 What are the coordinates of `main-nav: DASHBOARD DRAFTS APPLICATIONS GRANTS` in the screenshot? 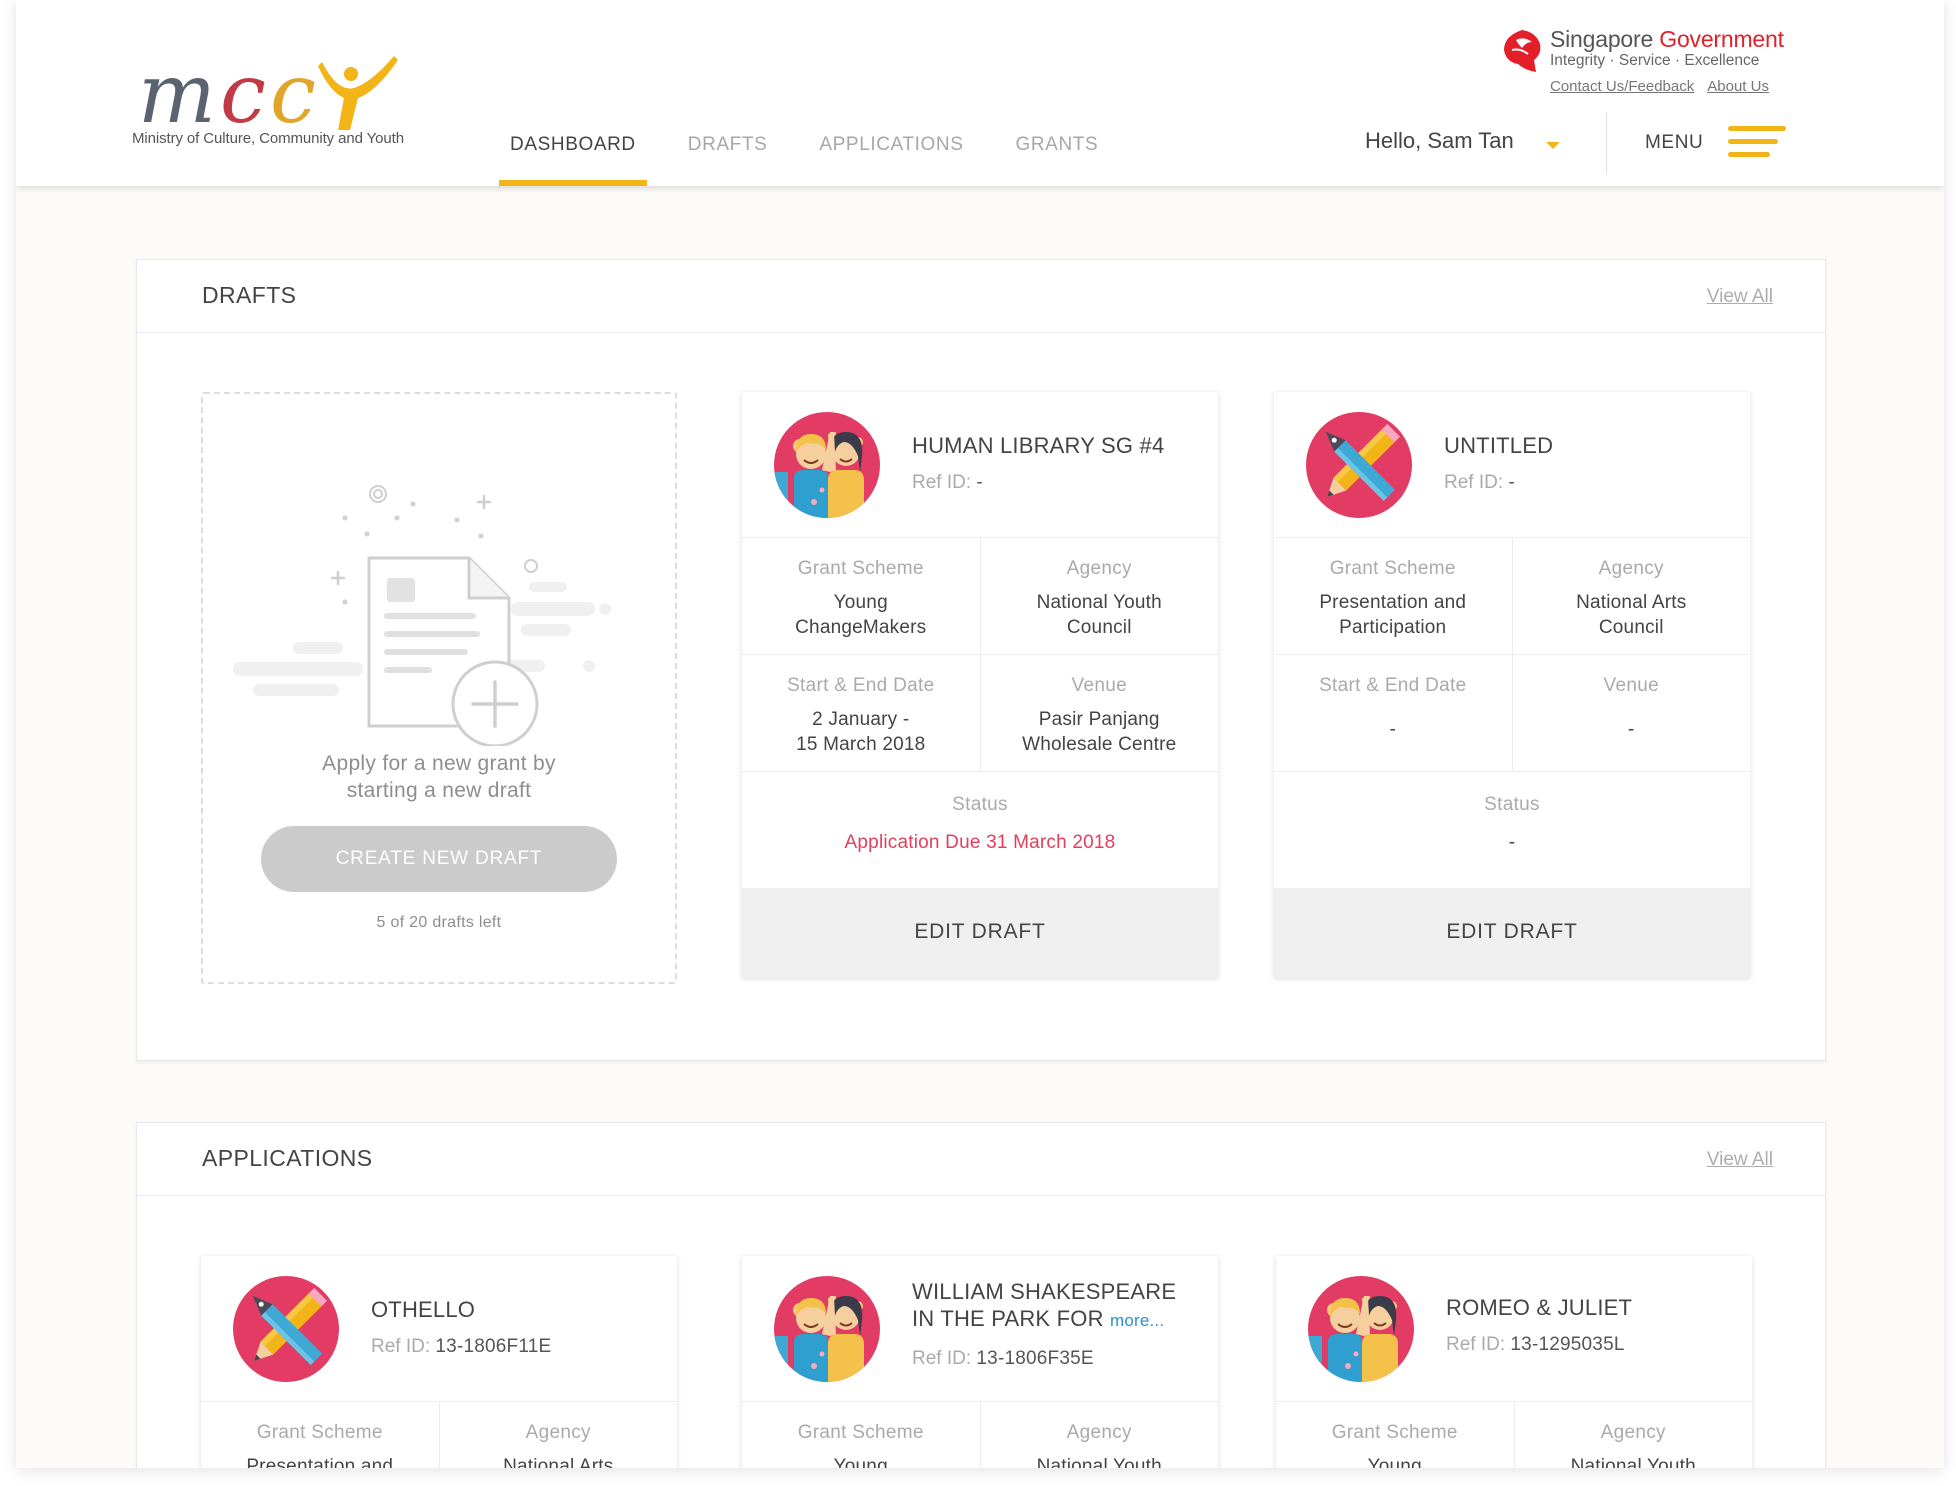 It's located at (819, 158).